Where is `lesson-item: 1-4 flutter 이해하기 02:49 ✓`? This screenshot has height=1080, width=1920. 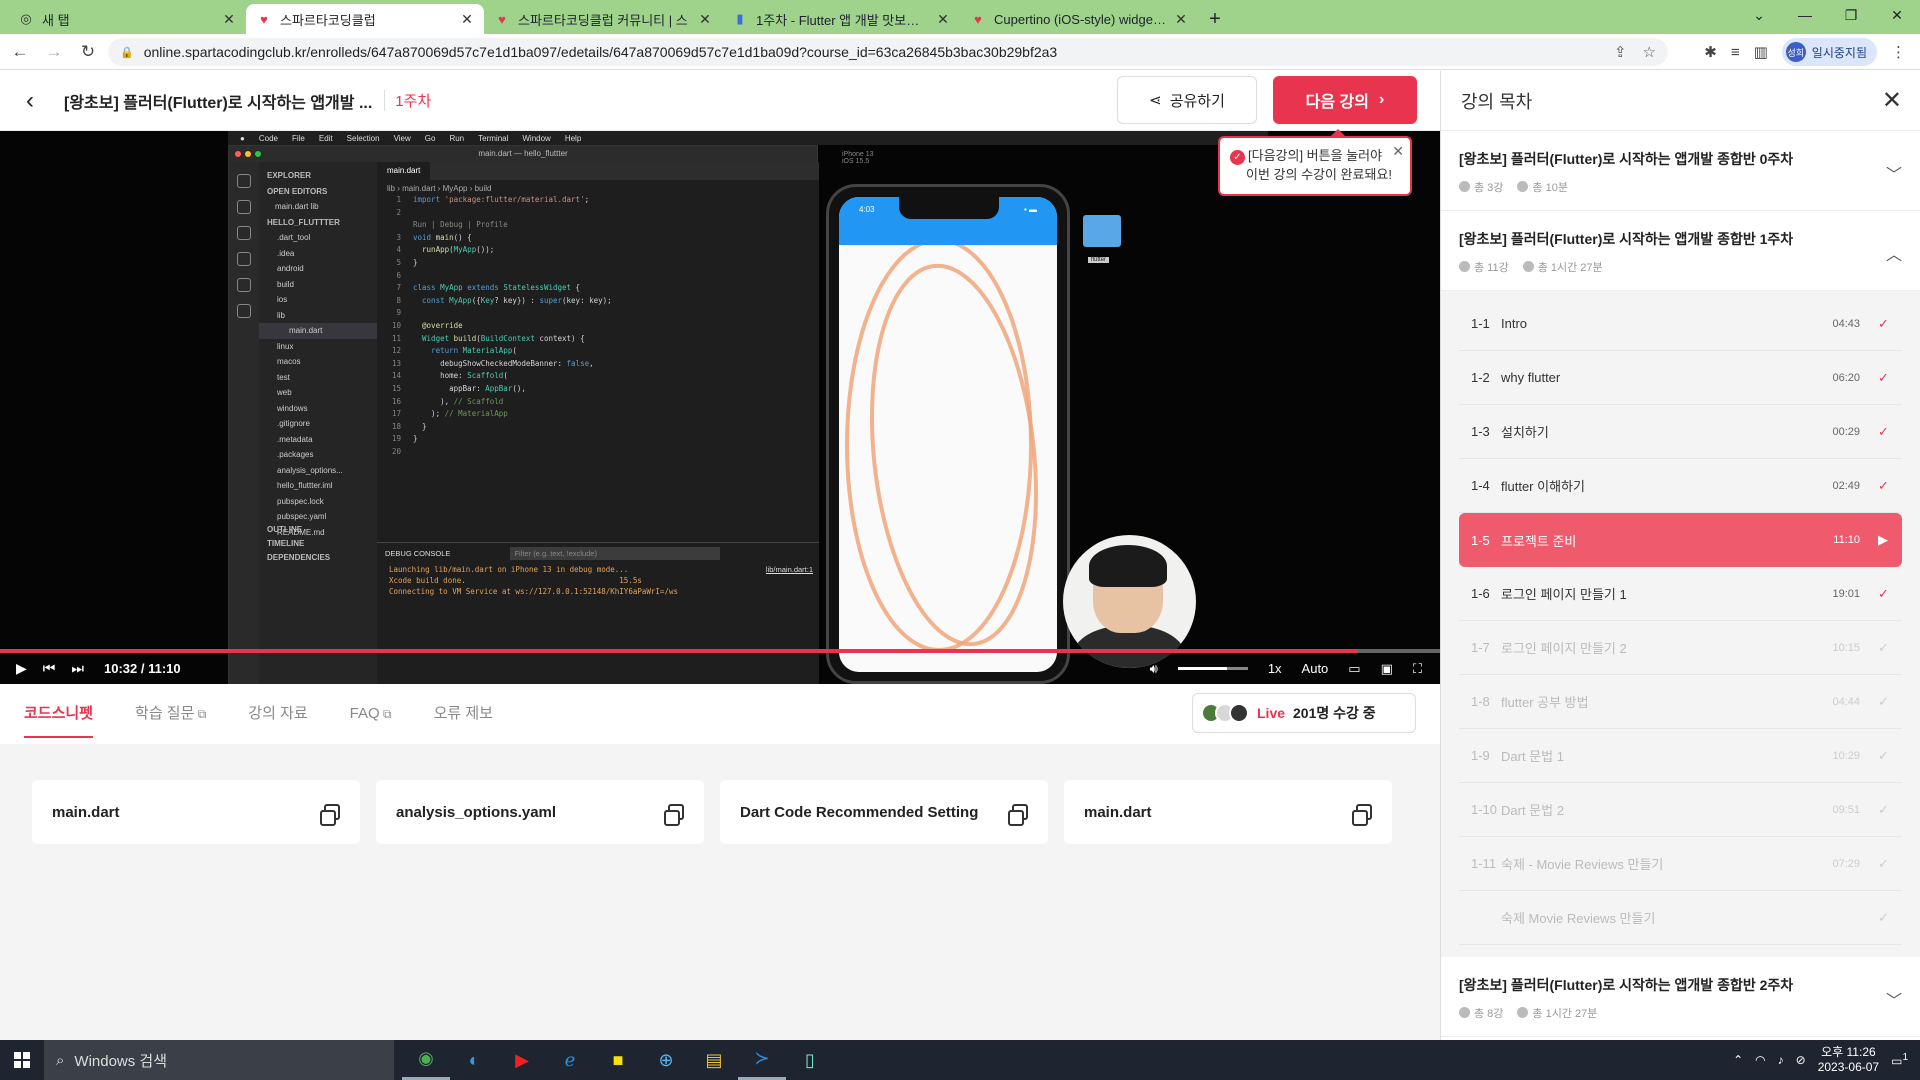 lesson-item: 1-4 flutter 이해하기 02:49 ✓ is located at coordinates (1680, 486).